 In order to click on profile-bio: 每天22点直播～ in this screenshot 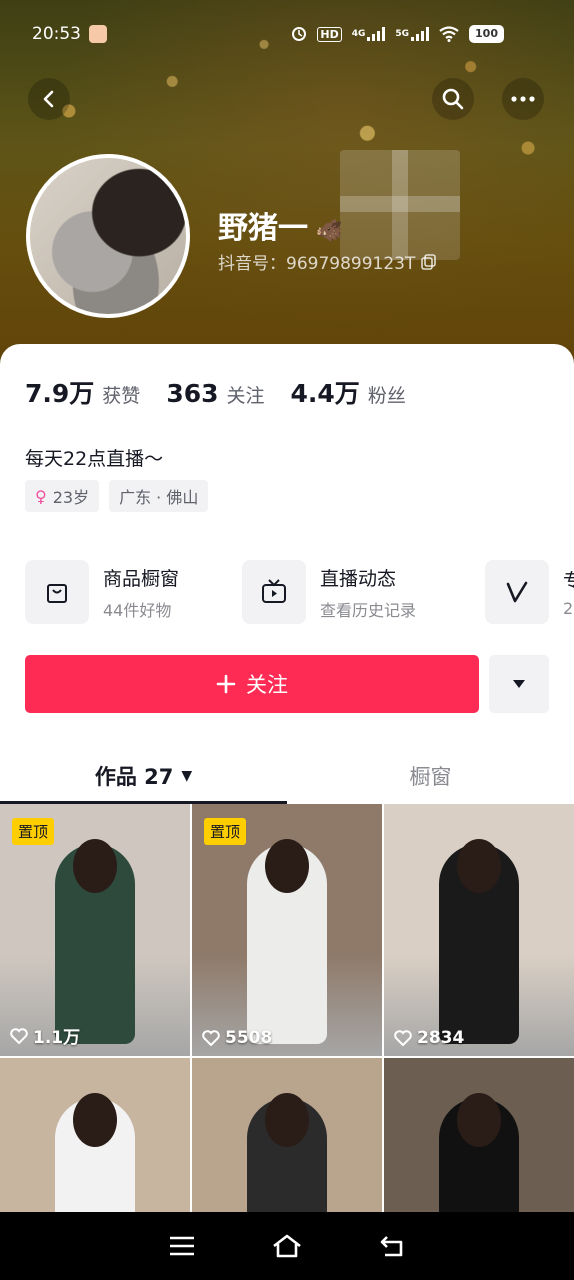, I will do `click(94, 459)`.